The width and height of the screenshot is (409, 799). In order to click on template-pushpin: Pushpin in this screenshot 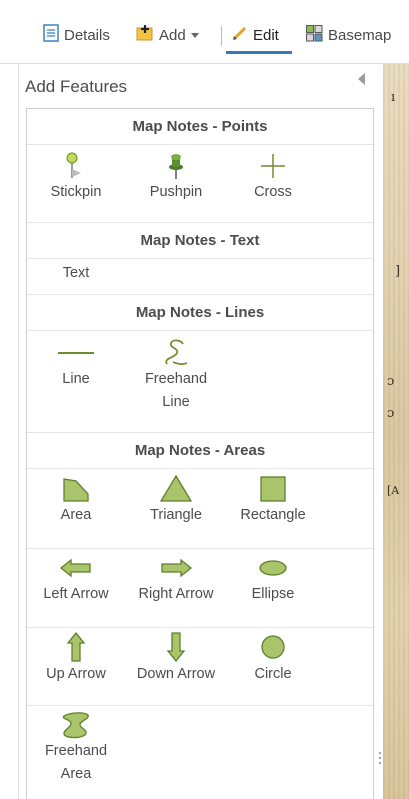, I will do `click(176, 177)`.